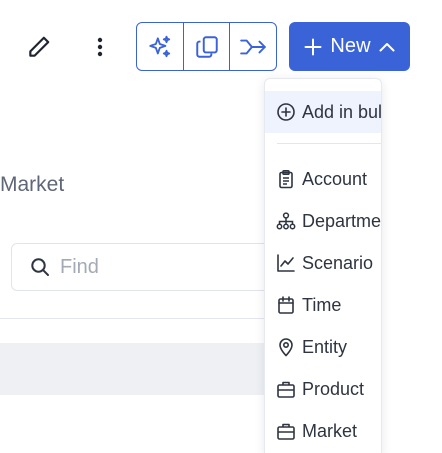 This screenshot has width=442, height=453. I want to click on copy-icon, so click(206, 46).